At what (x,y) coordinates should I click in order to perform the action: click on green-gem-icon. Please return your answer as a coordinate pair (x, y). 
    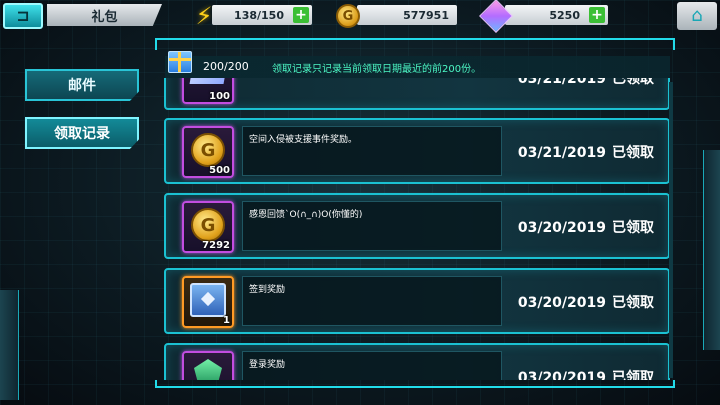
    Looking at the image, I should click on (208, 369).